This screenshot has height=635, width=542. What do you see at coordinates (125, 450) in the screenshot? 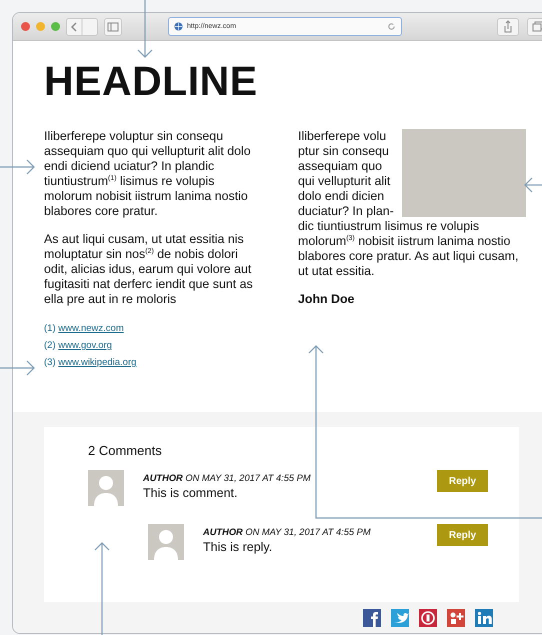
I see `comments-title: 2 Comments` at bounding box center [125, 450].